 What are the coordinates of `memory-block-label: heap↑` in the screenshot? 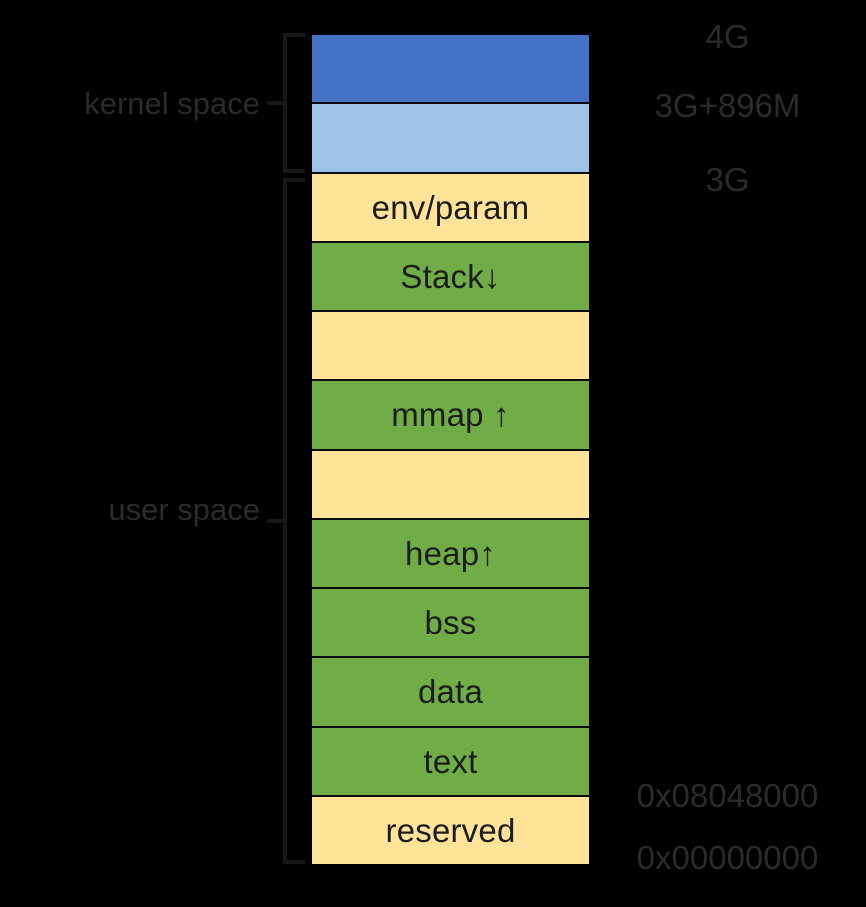 It's located at (450, 553).